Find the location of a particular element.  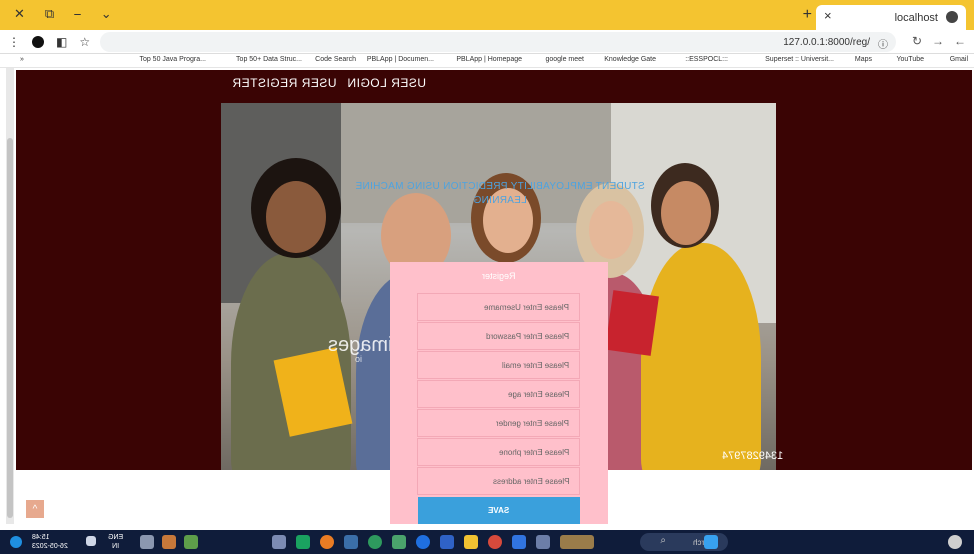

password-placeholder: Please Enter Password is located at coordinates (527, 336).